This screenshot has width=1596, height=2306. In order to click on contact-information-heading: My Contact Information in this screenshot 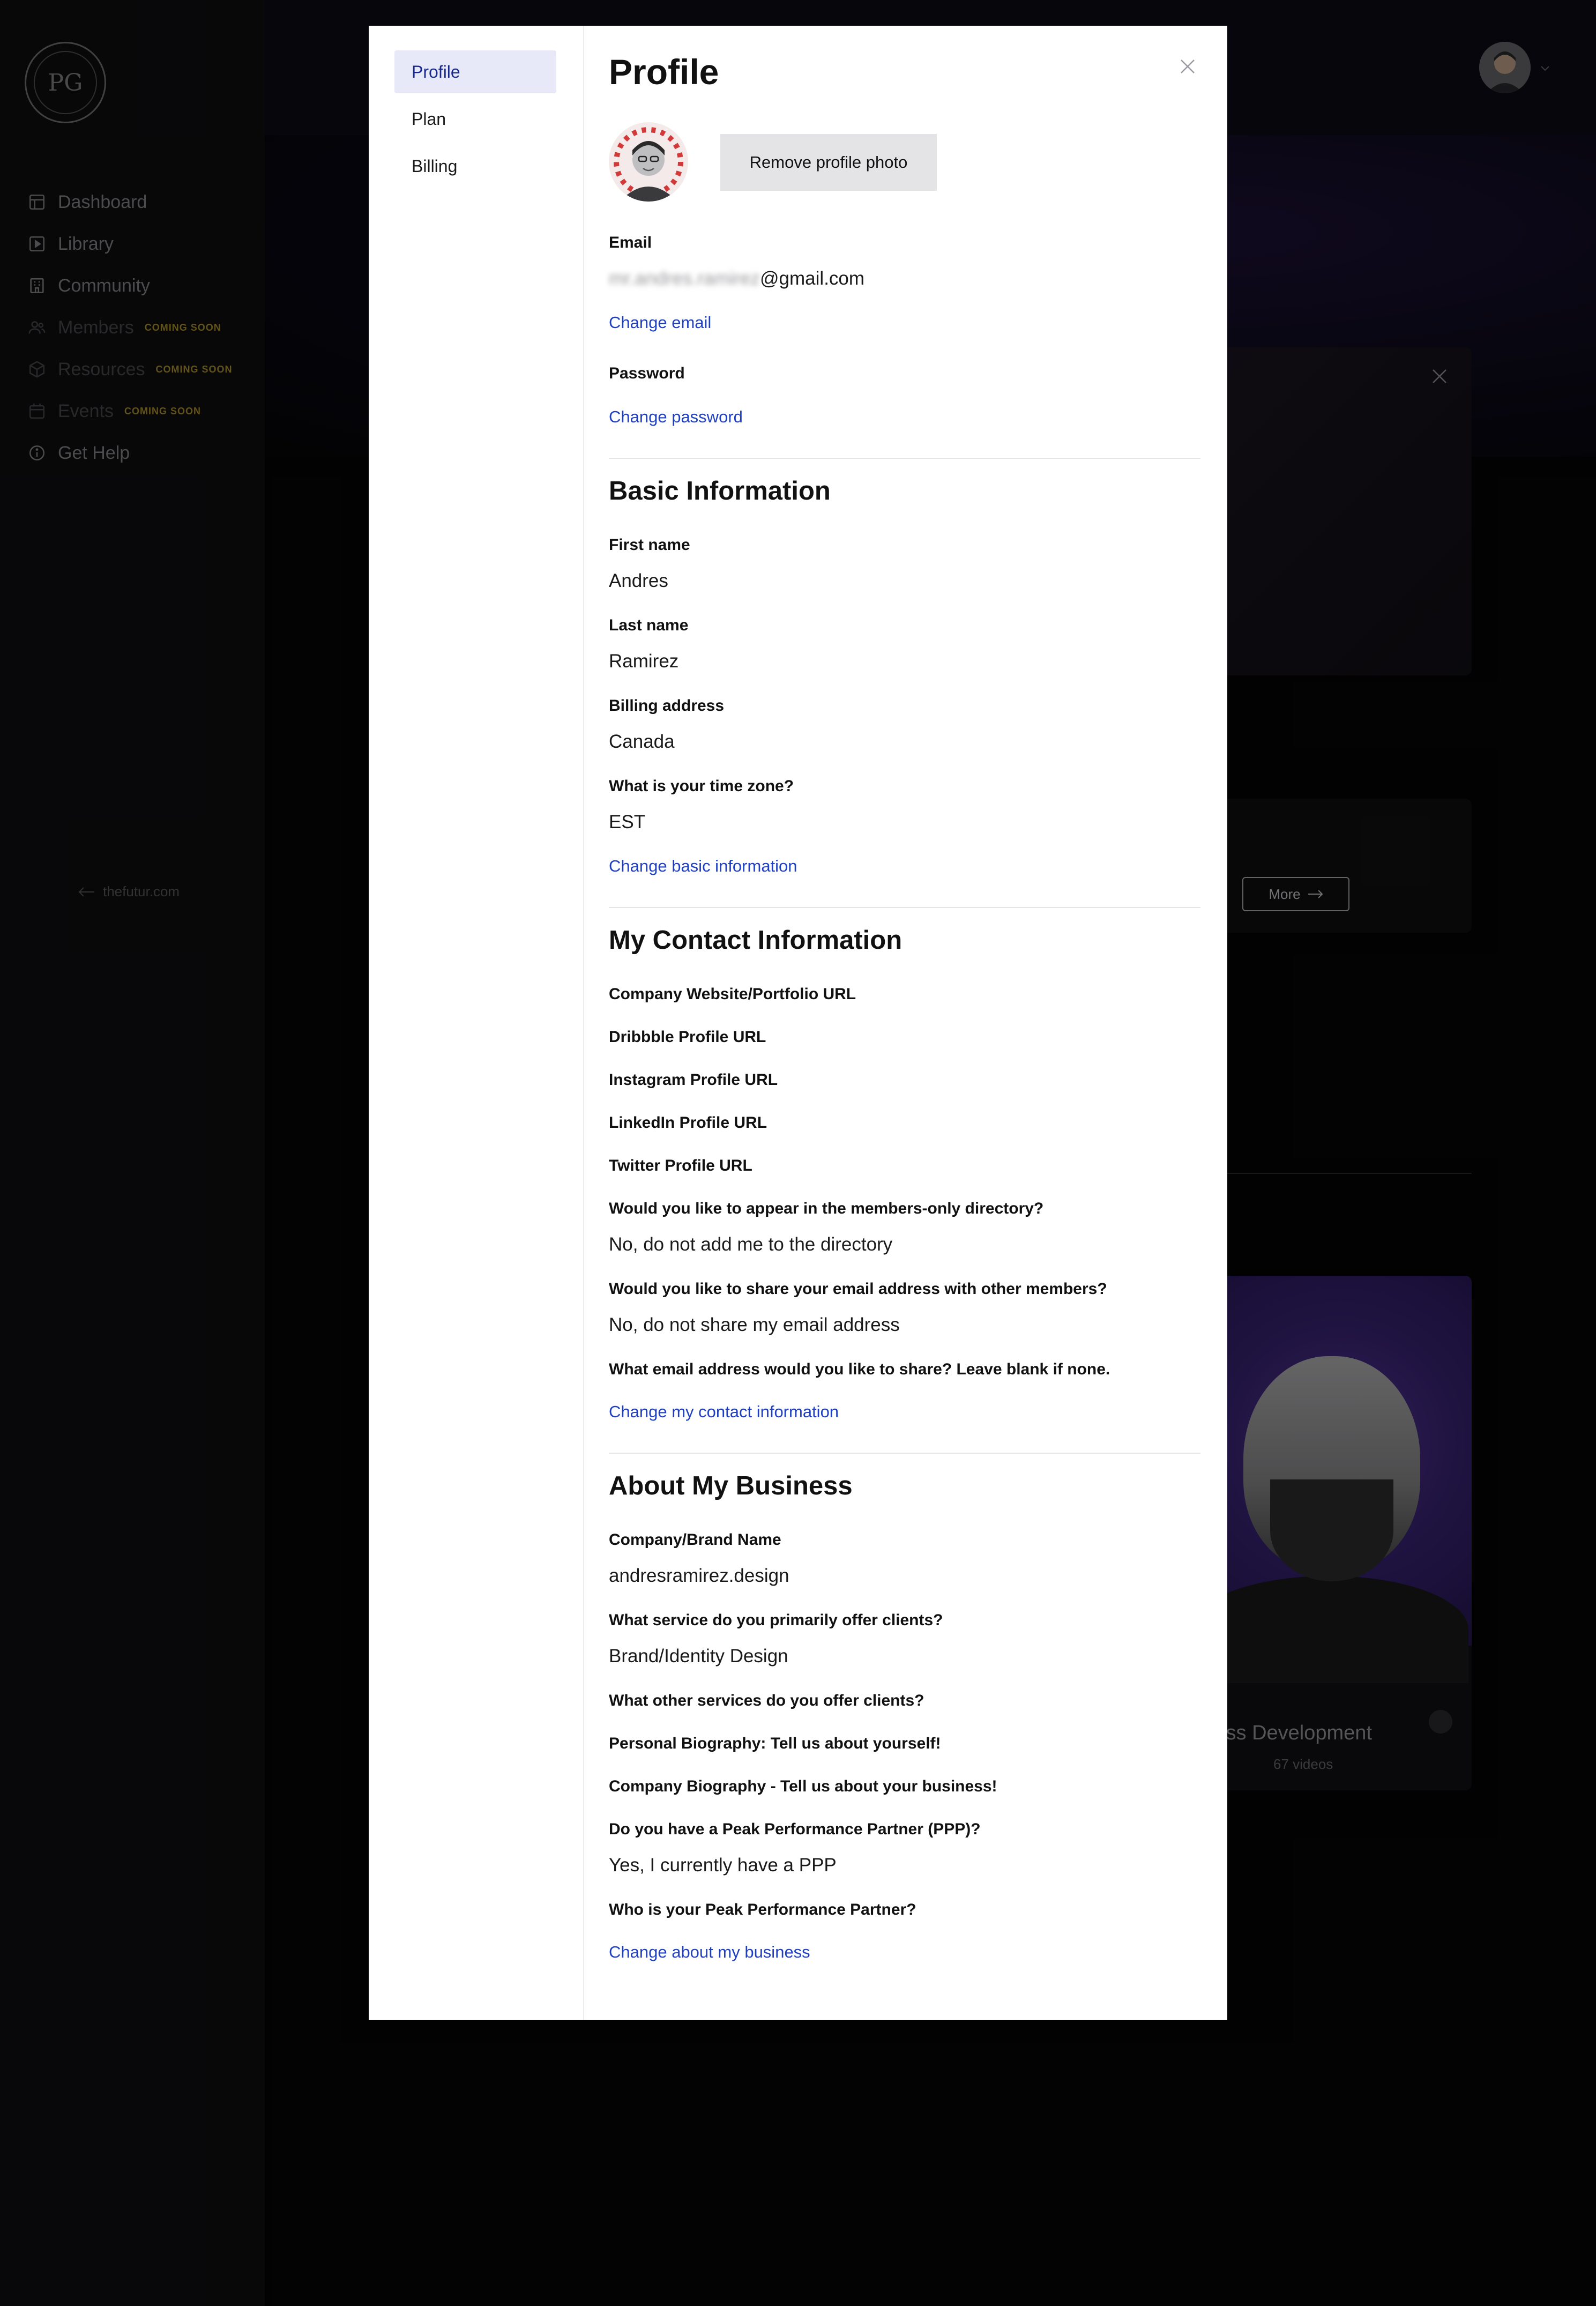, I will do `click(756, 940)`.